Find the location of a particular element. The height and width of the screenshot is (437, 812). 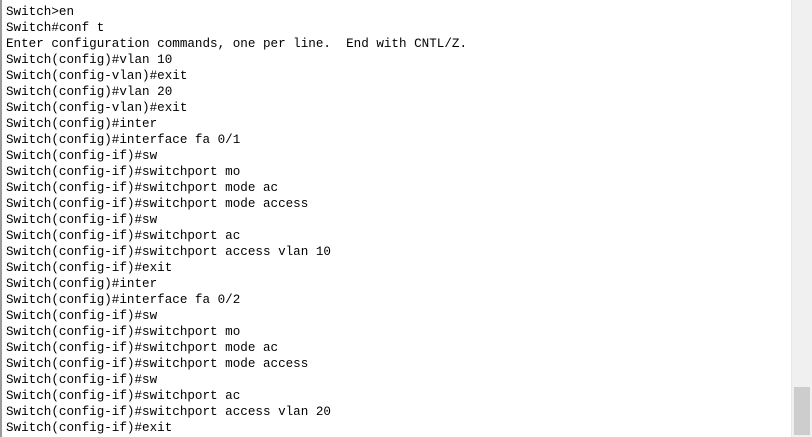

terminal-line: Switch#conf t is located at coordinates (55, 28).